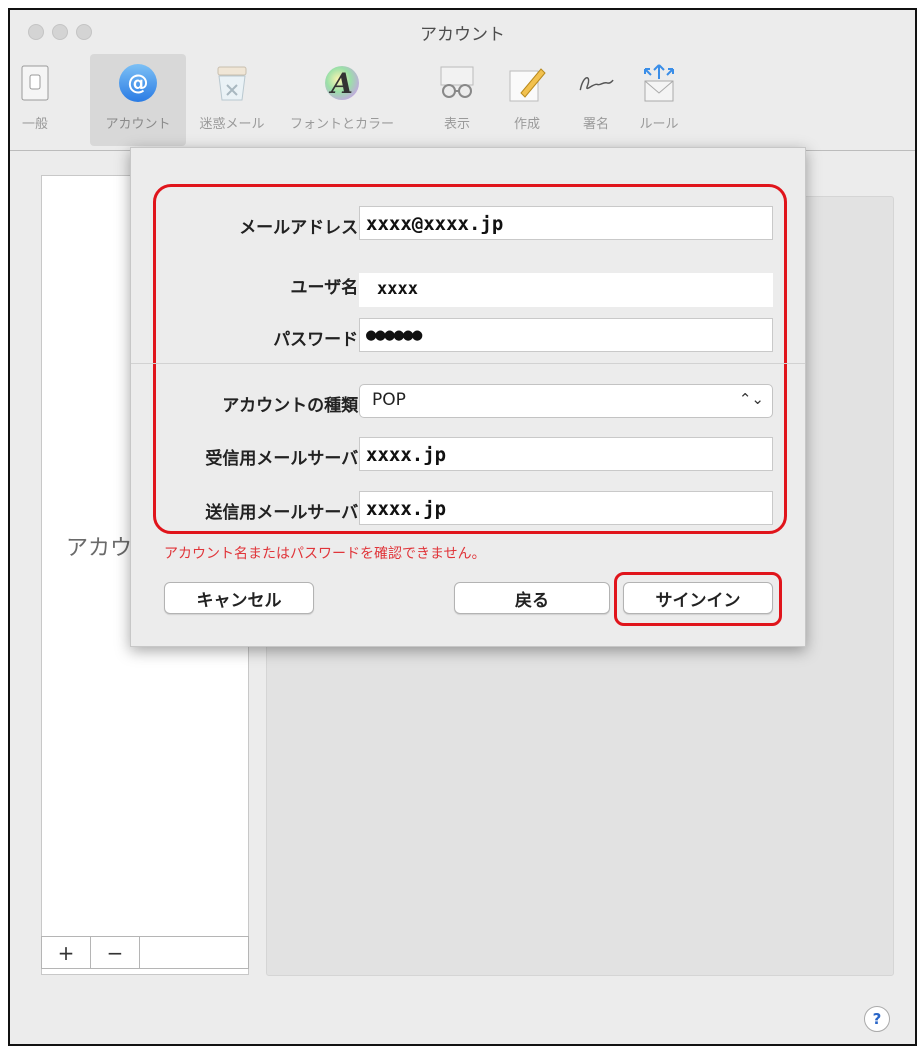 This screenshot has height=1046, width=917. Describe the element at coordinates (532, 598) in the screenshot. I see `back-button: 戻る` at that location.